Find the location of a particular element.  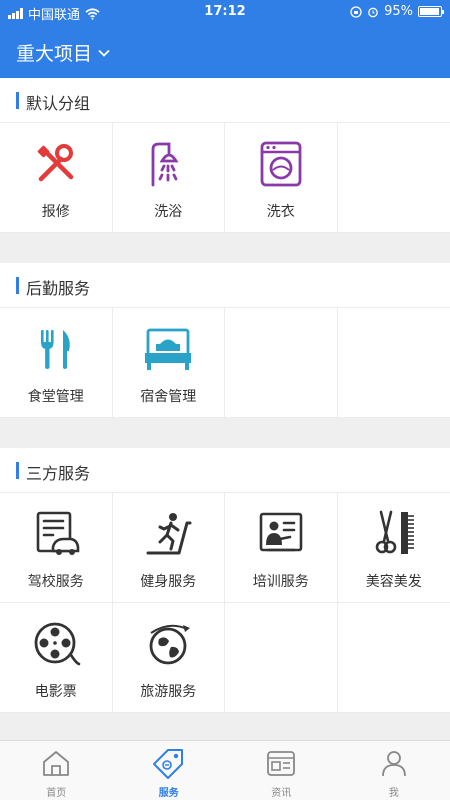

service-label: 食堂管理 is located at coordinates (55, 397).